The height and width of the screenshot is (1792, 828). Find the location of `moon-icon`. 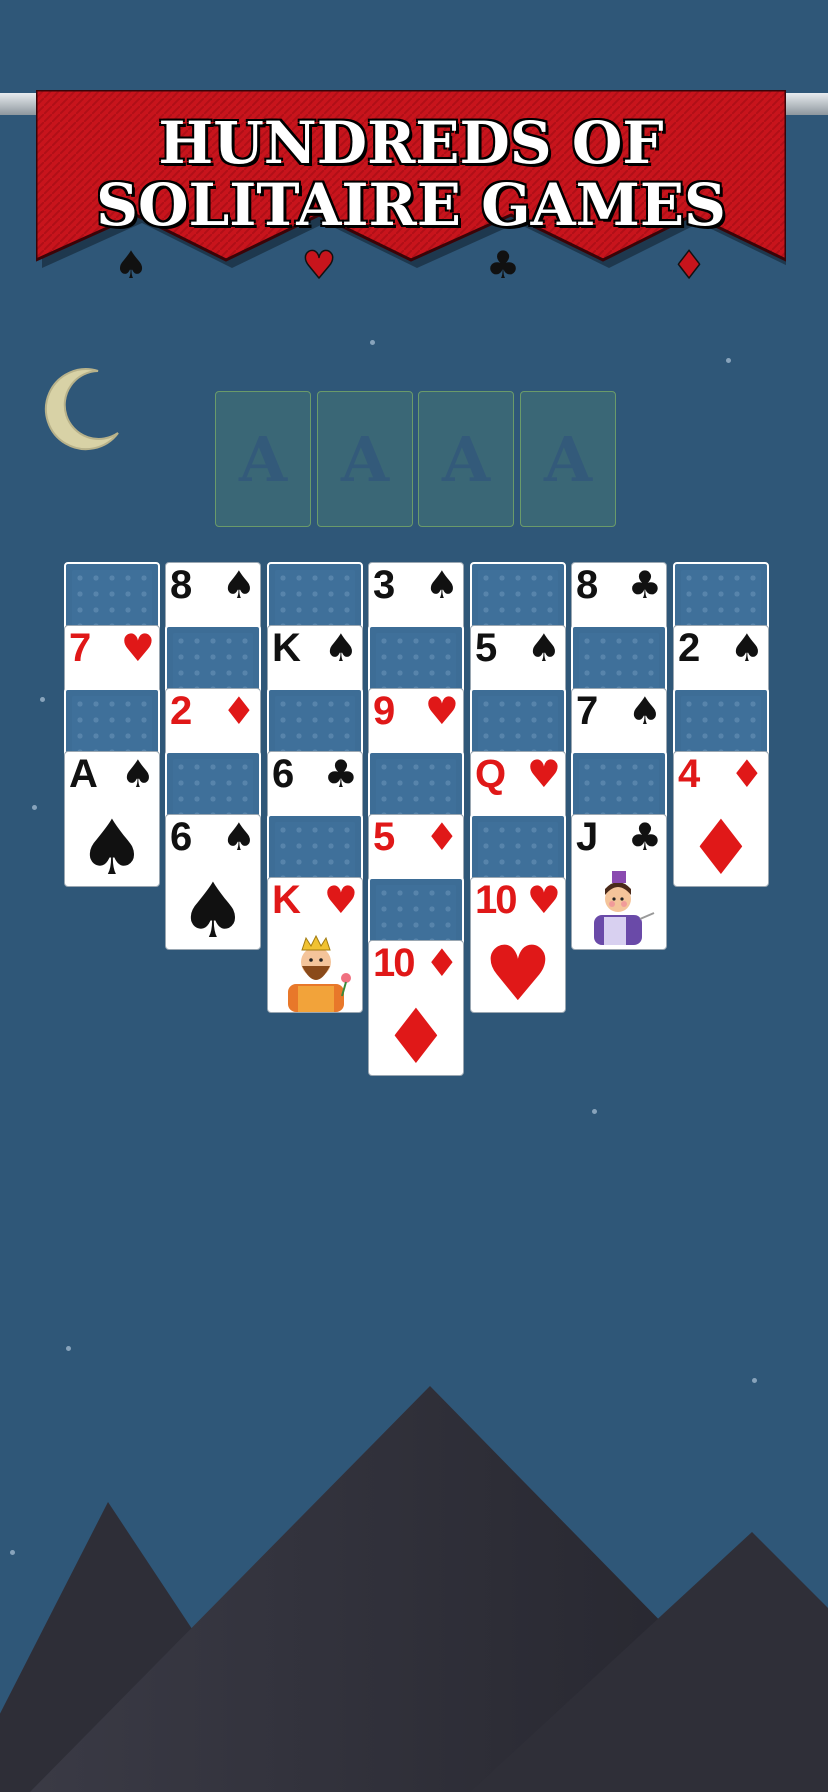

moon-icon is located at coordinates (81, 409).